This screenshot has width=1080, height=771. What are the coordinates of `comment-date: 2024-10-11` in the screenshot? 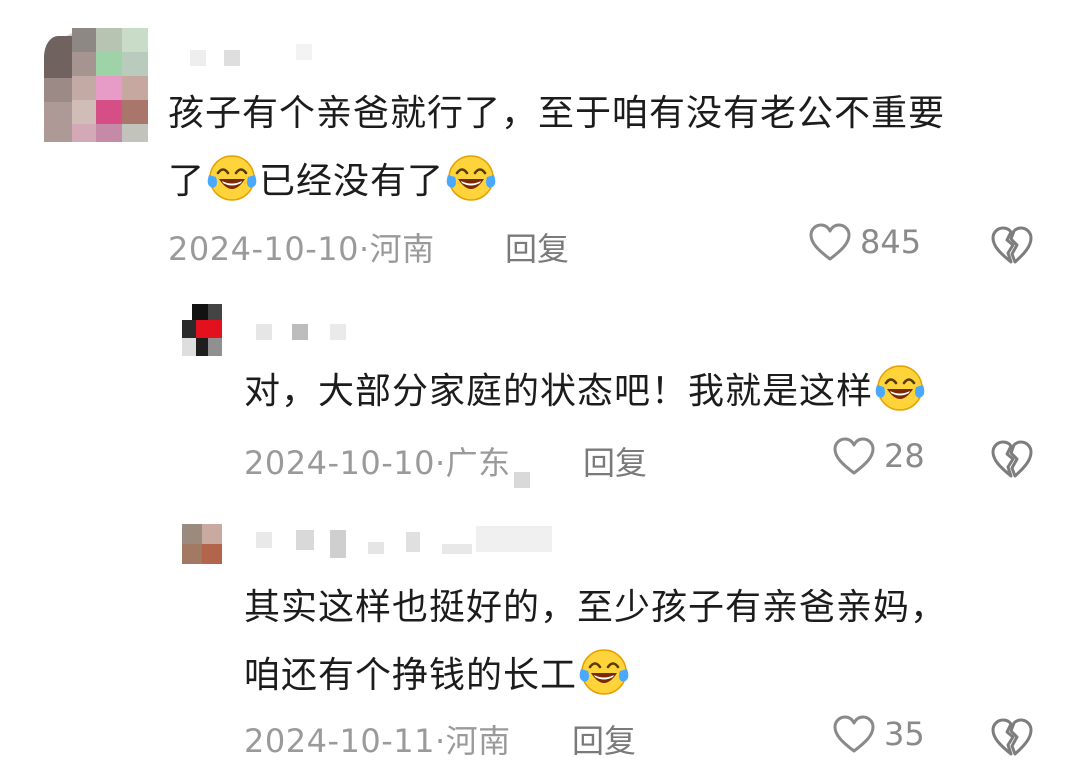 It's located at (339, 741).